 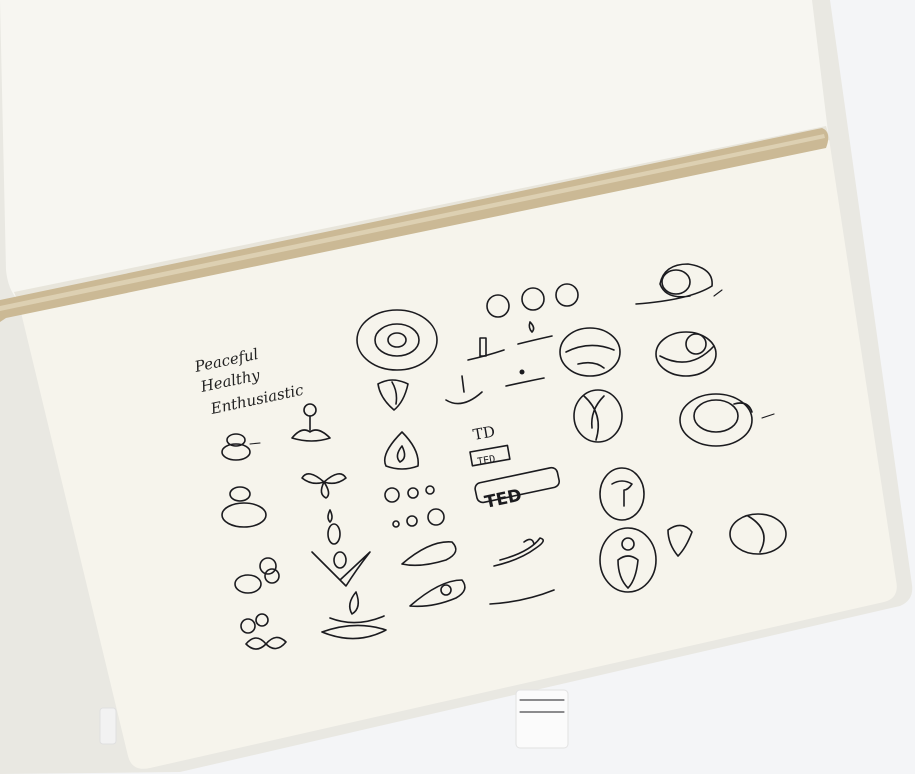 I want to click on page-marker-tab, so click(x=108, y=726).